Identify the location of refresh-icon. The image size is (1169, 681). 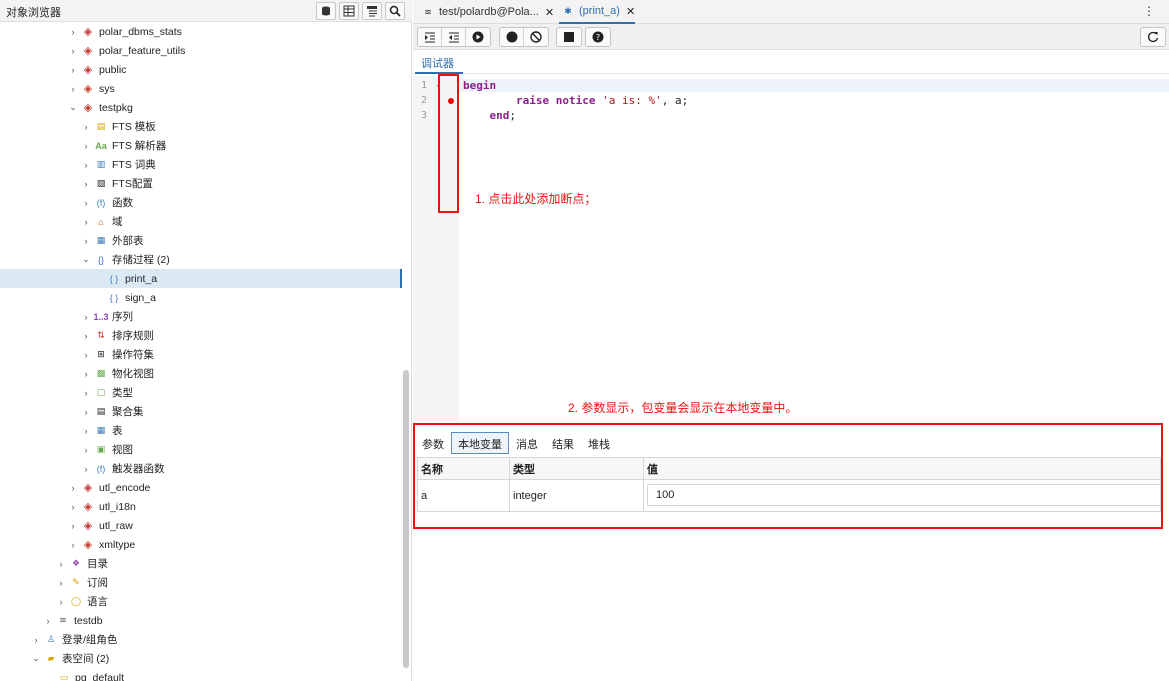
(1153, 37).